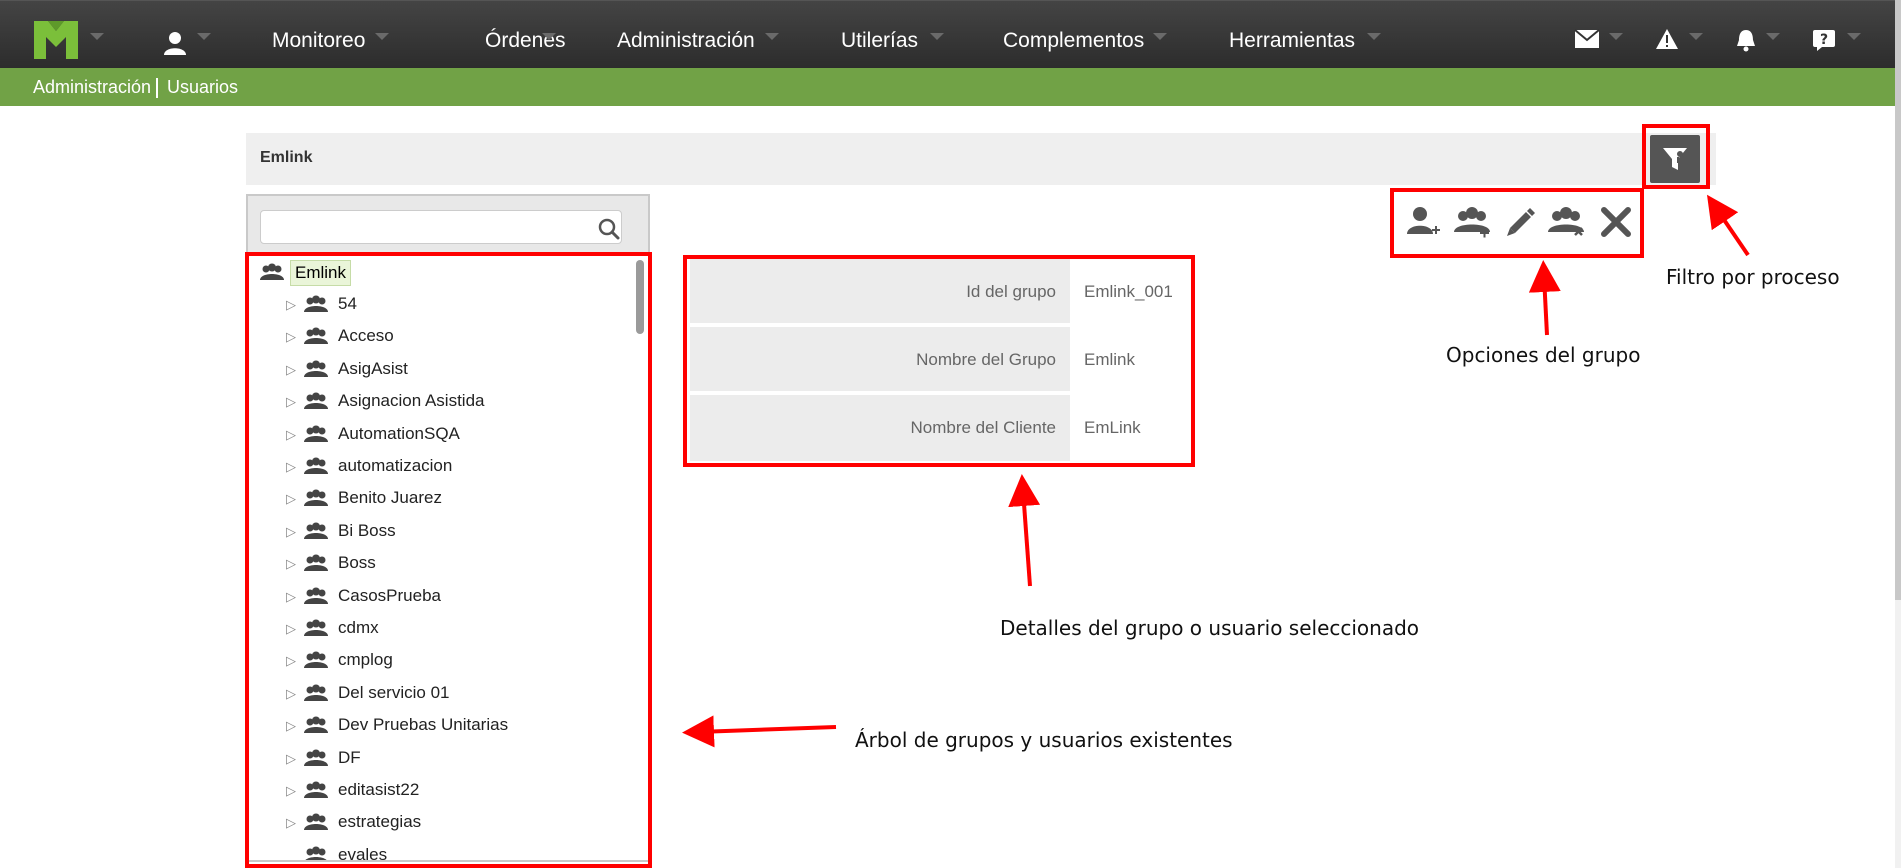 The height and width of the screenshot is (868, 1901). I want to click on filter-arrow, so click(1728, 225).